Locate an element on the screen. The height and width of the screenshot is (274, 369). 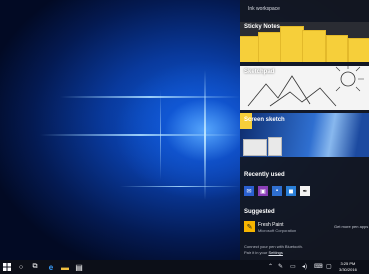
onenote-icon: ▪ is located at coordinates (277, 191).